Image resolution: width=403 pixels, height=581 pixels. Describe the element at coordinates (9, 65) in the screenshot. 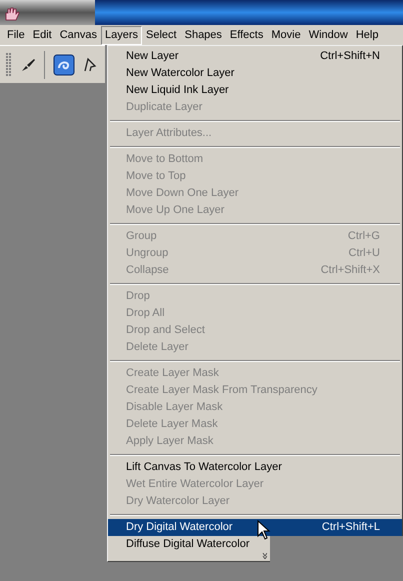

I see `grip-icon` at that location.